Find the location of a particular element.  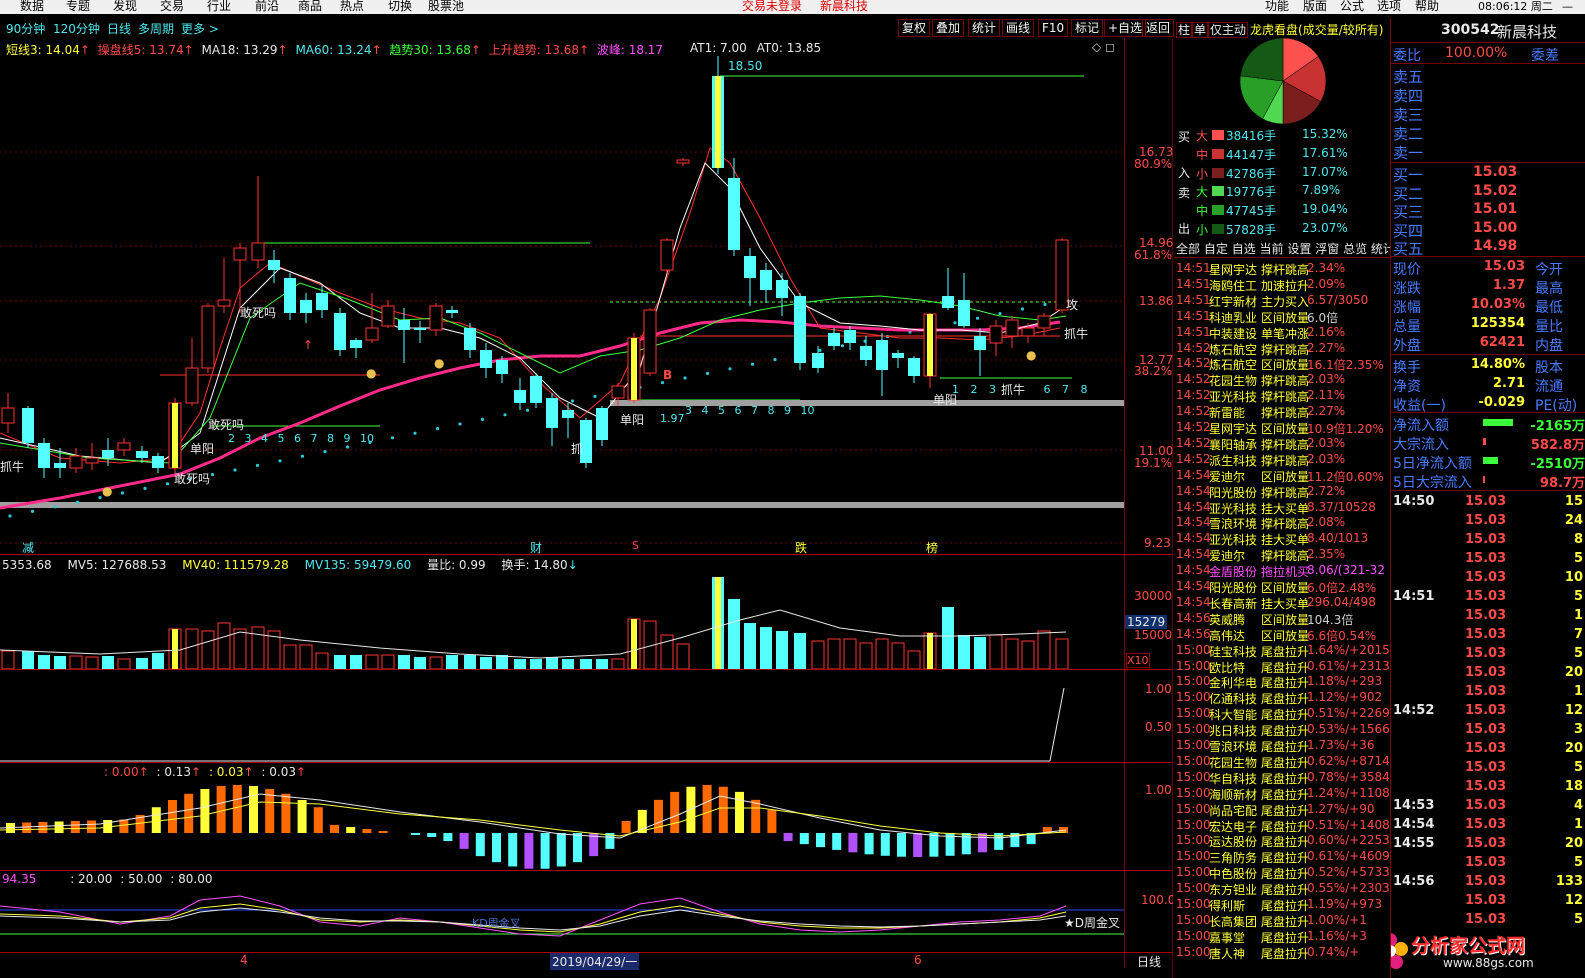

radar-row: 14:51 海鸥住工 加速拉升 2.09% is located at coordinates (1282, 284).